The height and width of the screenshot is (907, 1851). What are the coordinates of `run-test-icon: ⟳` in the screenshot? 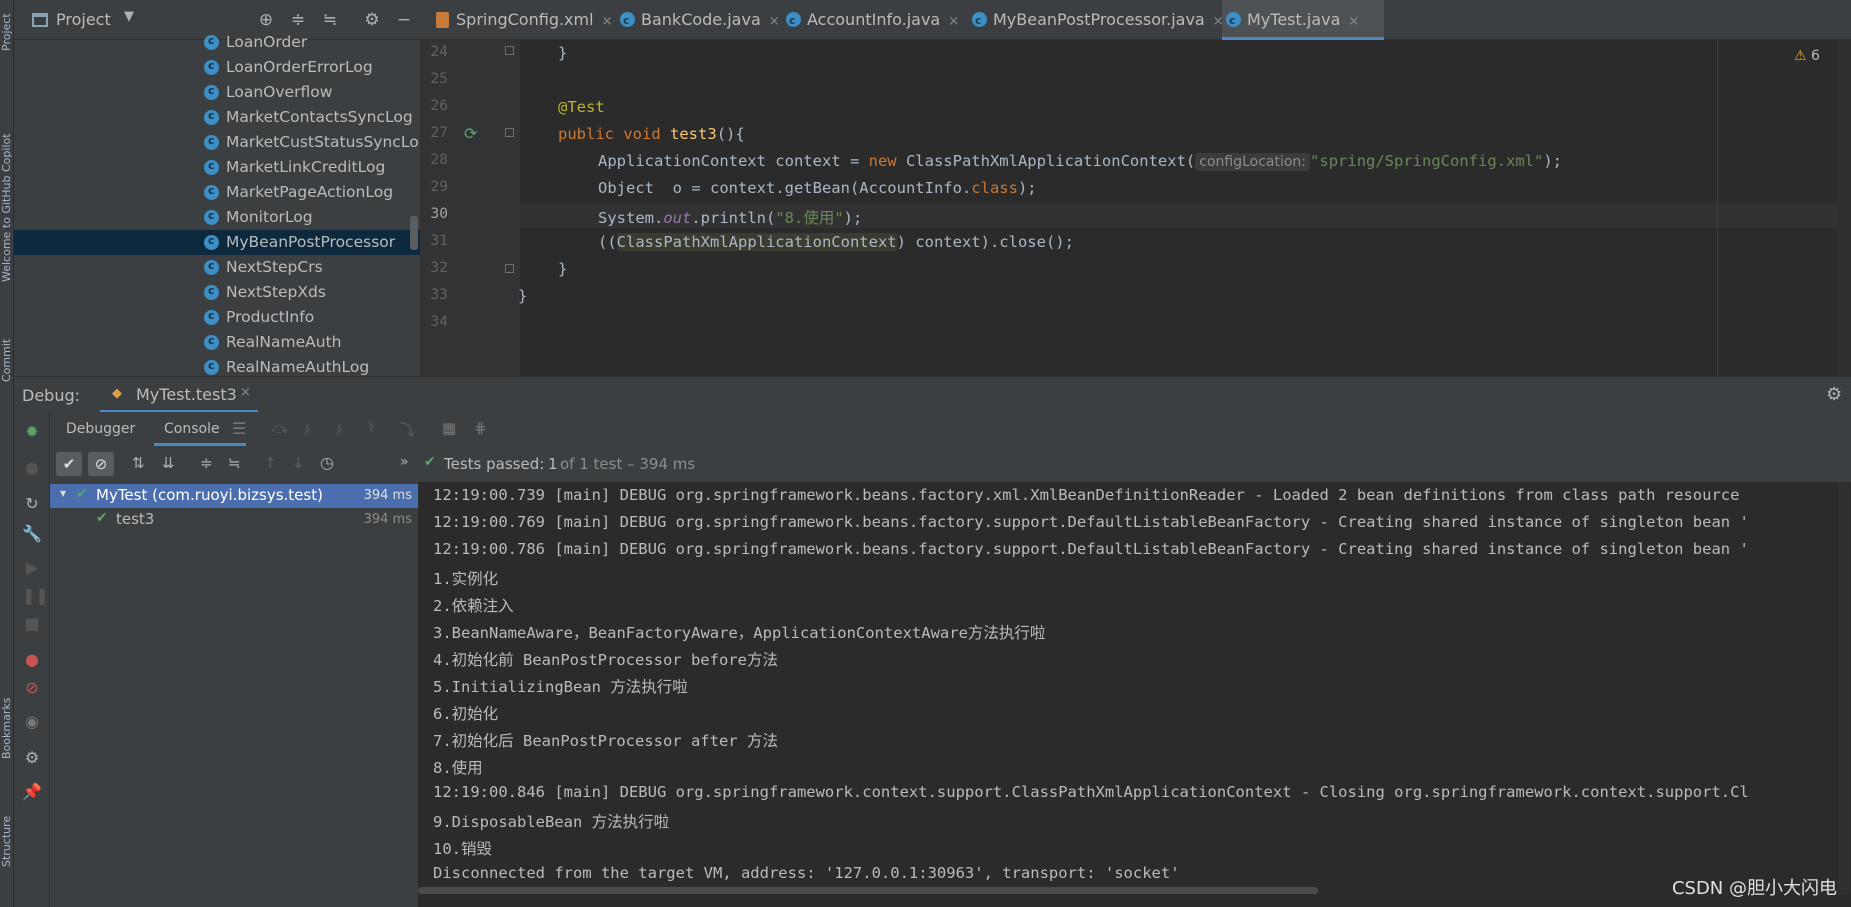 It's located at (470, 133).